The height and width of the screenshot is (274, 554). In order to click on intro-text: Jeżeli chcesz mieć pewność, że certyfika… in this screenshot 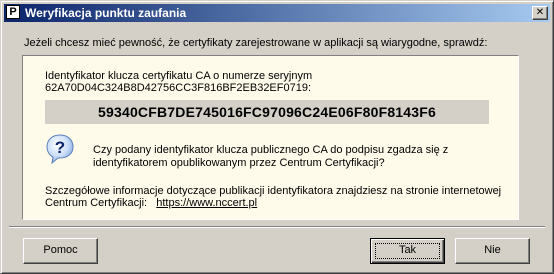, I will do `click(256, 43)`.